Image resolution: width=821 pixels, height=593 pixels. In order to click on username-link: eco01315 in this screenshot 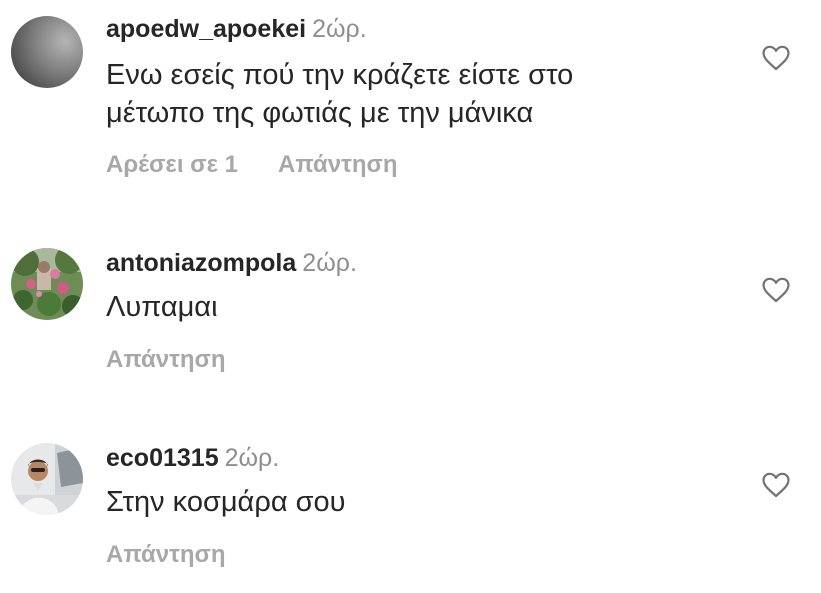, I will do `click(162, 458)`.